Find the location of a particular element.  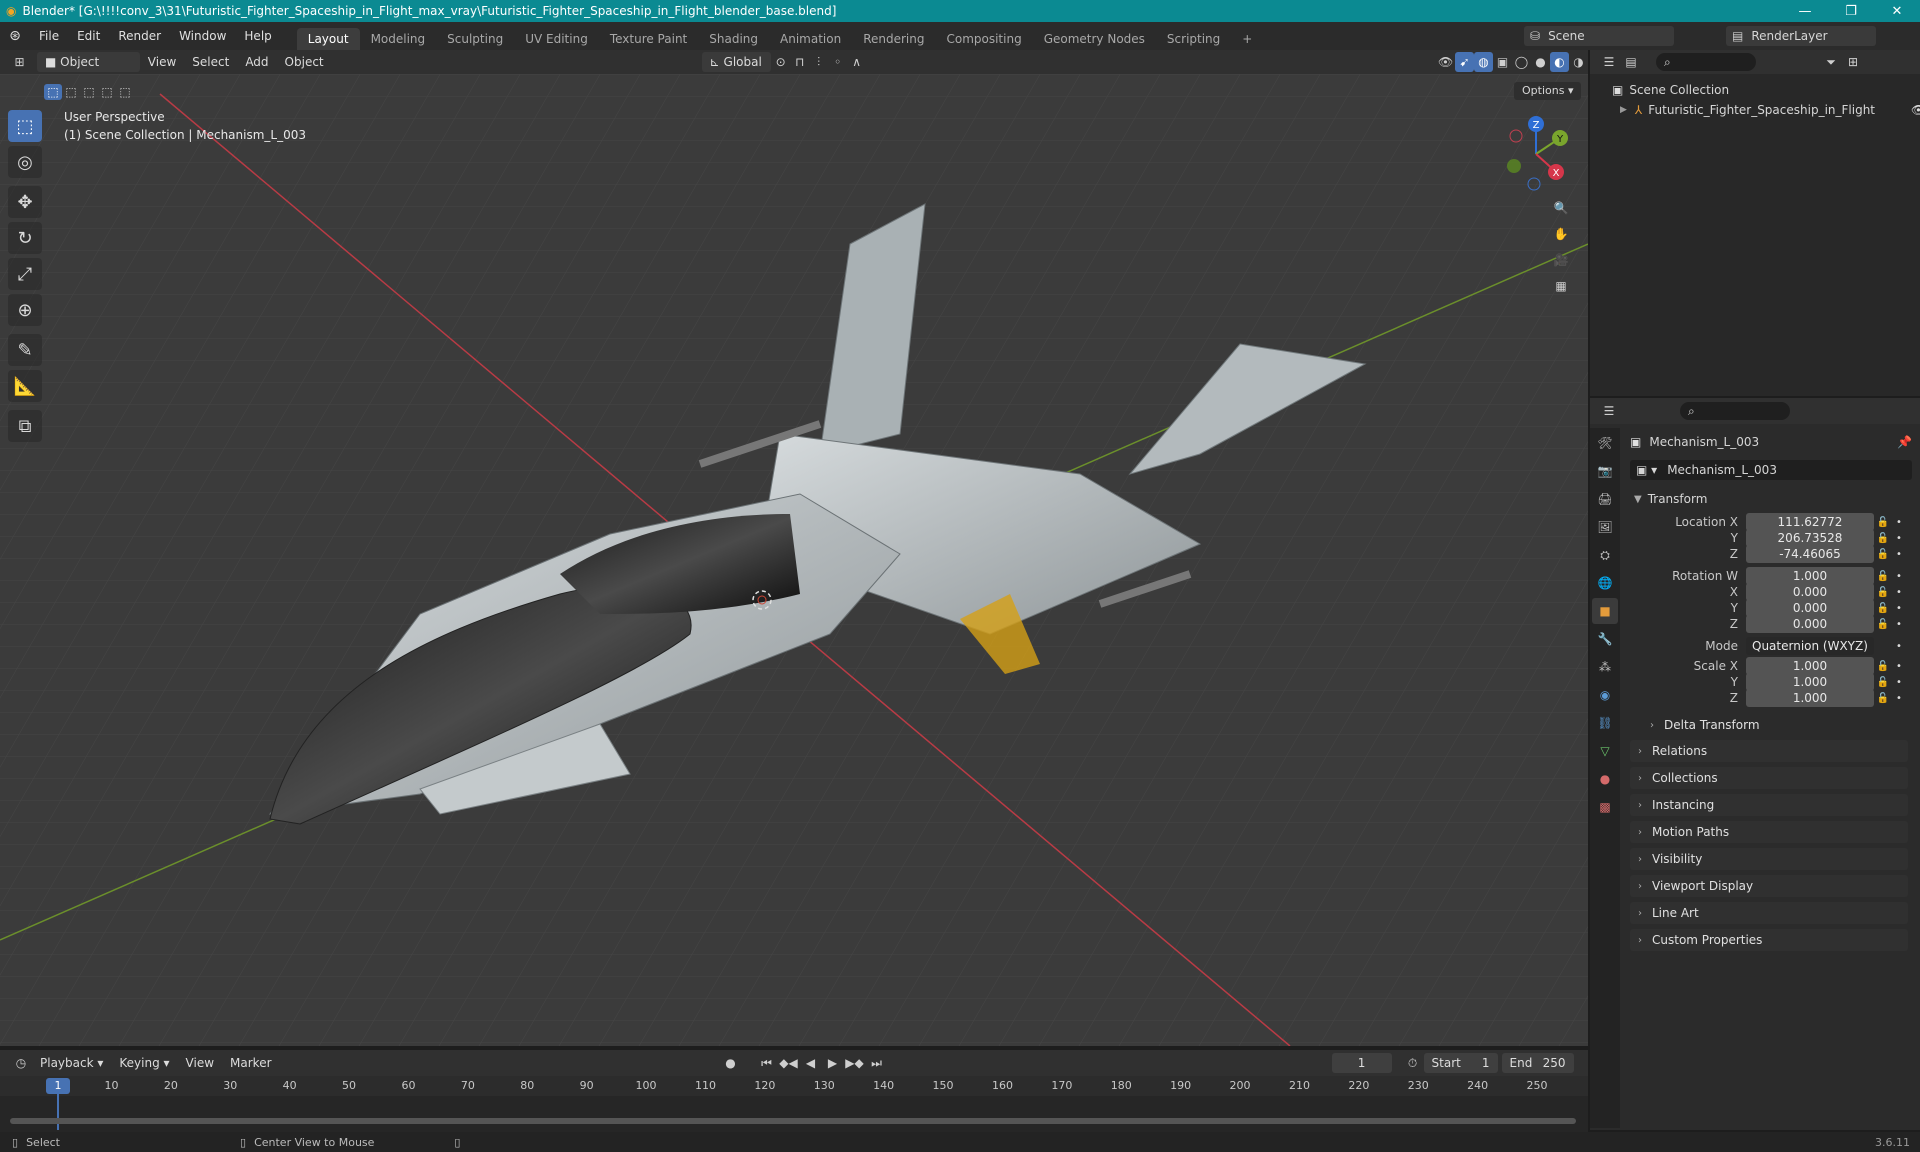

menu-window: Window is located at coordinates (202, 36).